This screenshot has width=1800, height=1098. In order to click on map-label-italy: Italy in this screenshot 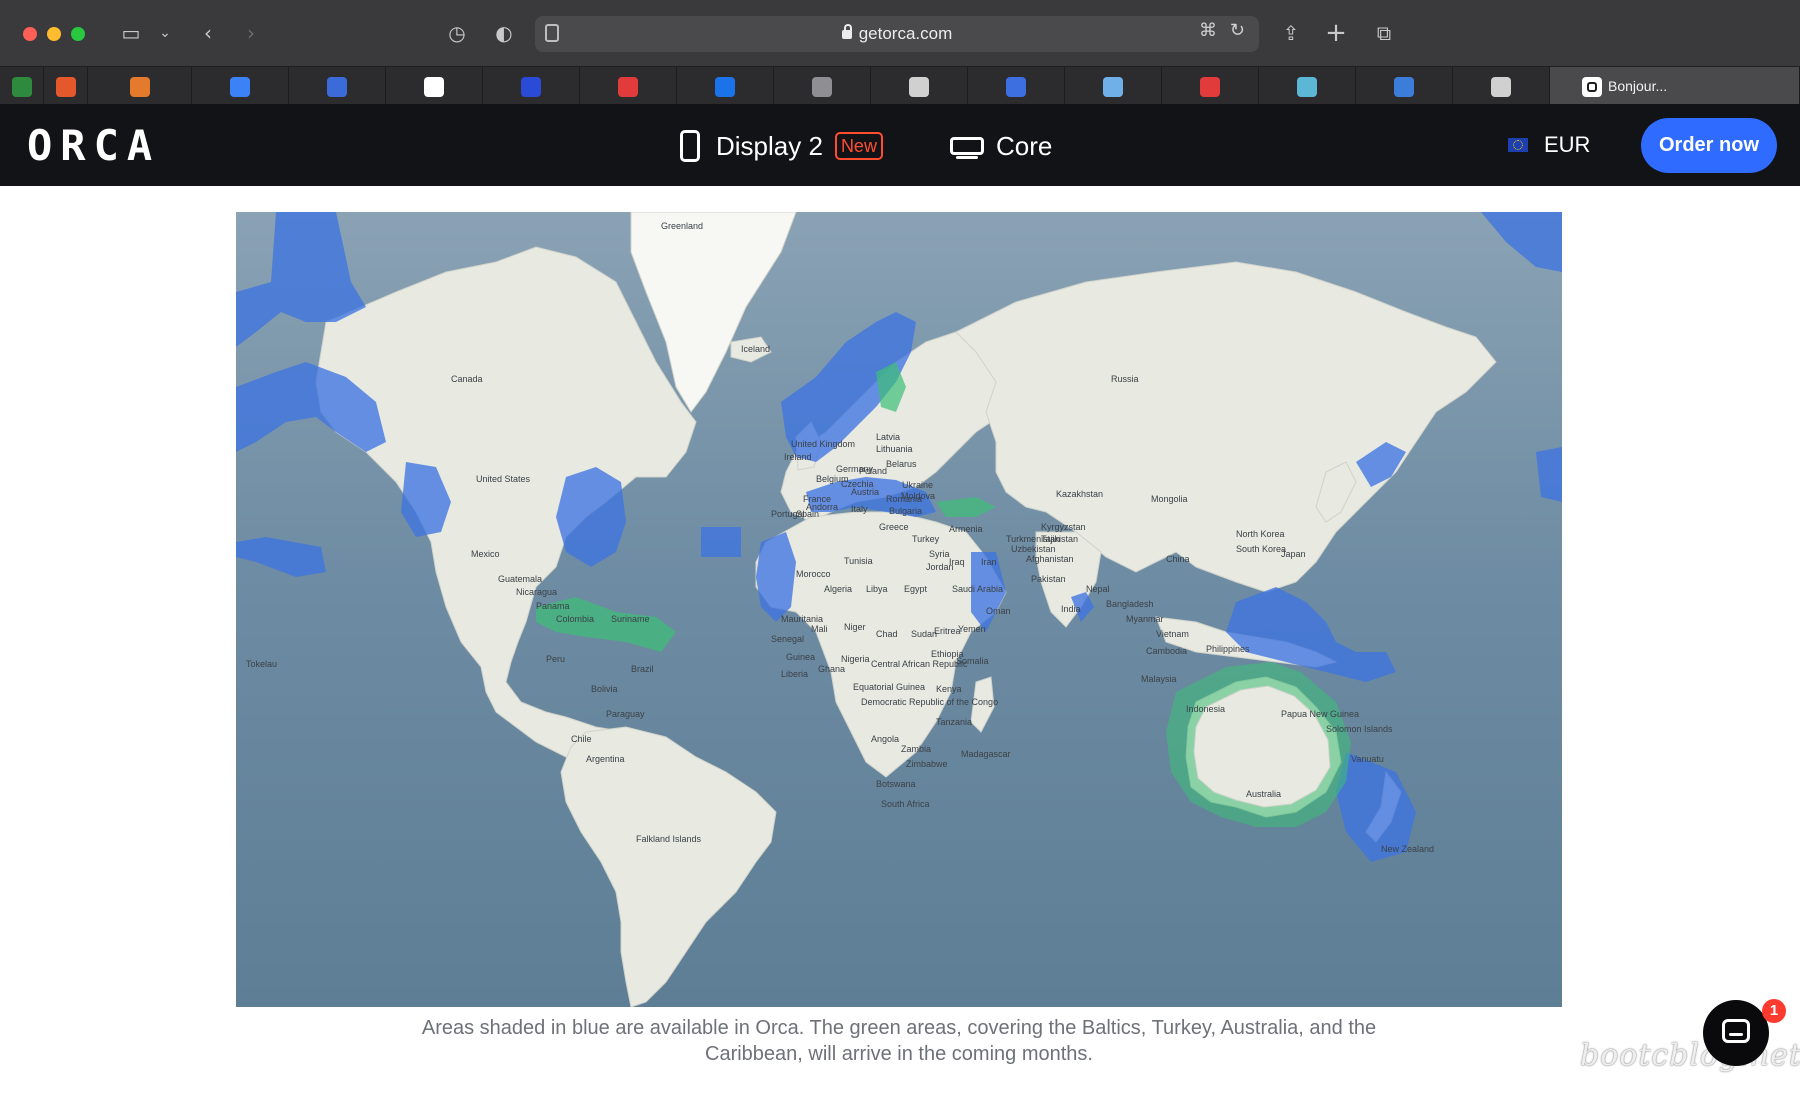, I will do `click(859, 509)`.